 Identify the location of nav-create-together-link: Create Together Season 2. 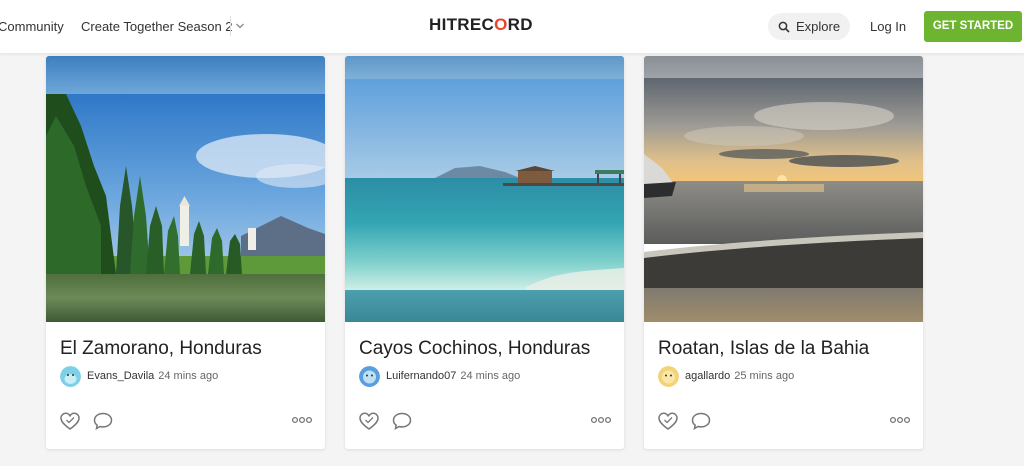
(157, 26).